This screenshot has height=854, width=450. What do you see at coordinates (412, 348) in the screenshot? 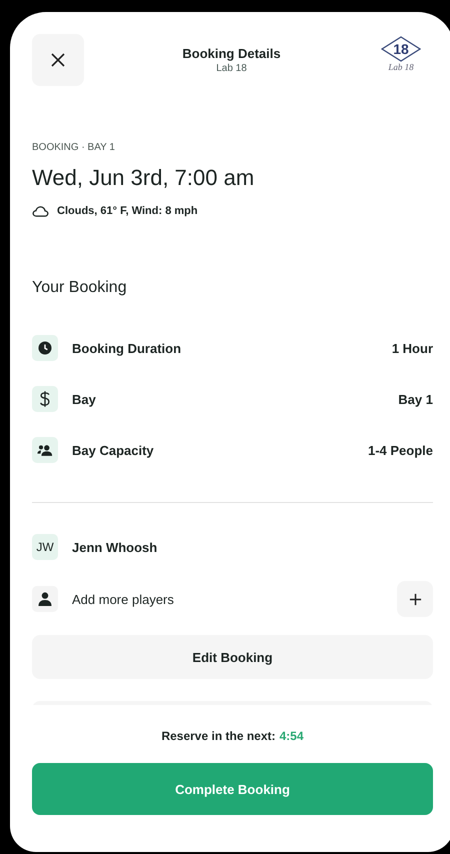
I see `detail-value: 1 Hour` at bounding box center [412, 348].